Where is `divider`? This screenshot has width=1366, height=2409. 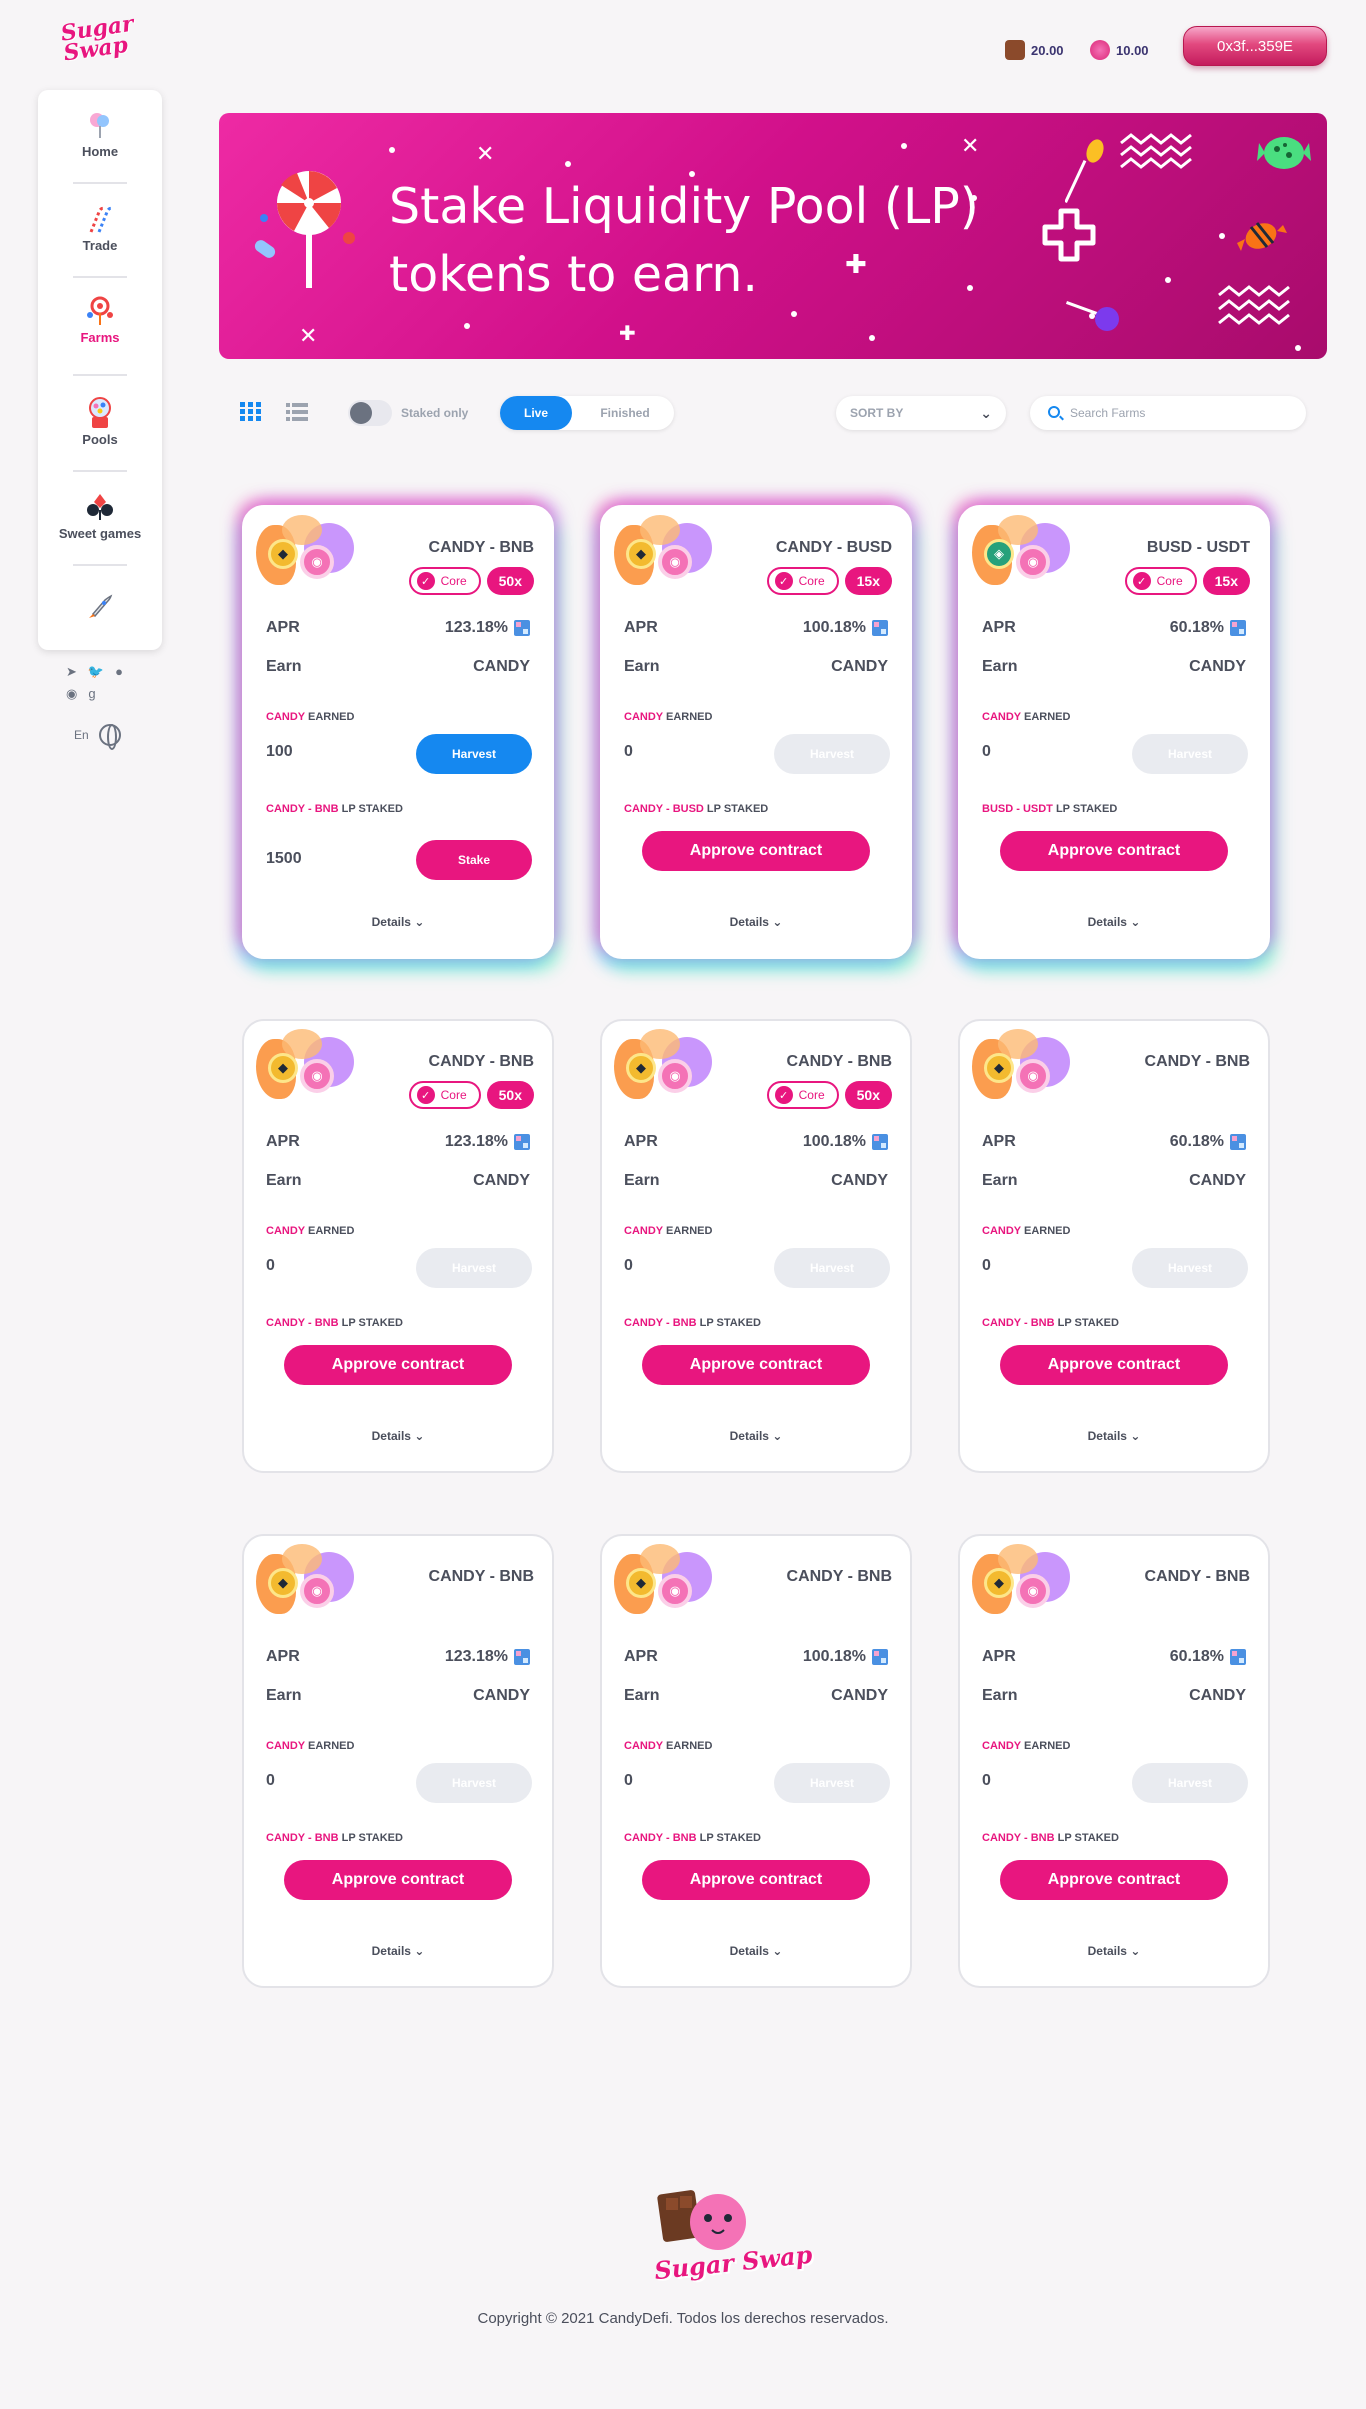 divider is located at coordinates (100, 471).